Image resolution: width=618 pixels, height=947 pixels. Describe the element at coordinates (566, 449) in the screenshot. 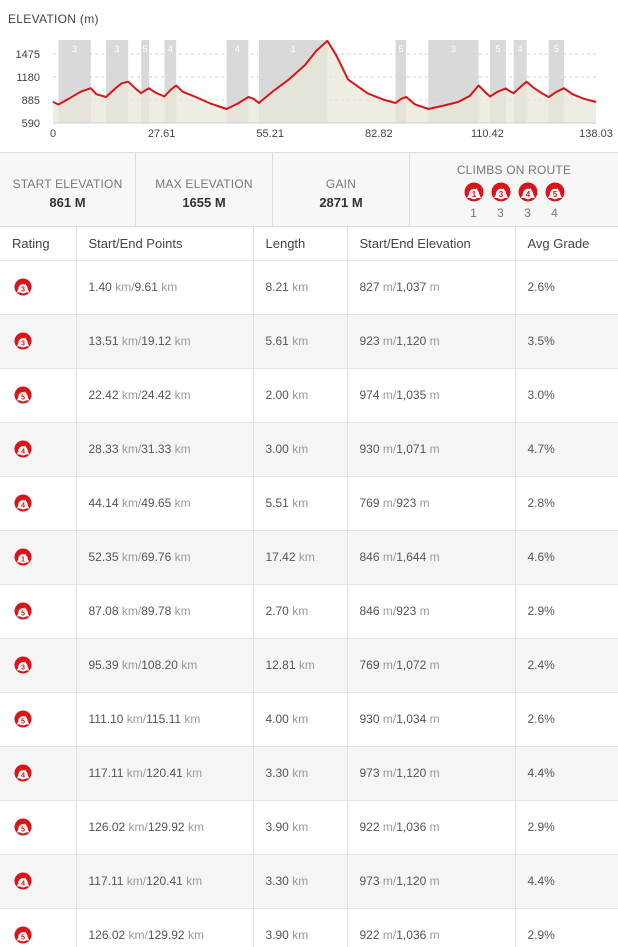

I see `cell-grade: 4.7%` at that location.